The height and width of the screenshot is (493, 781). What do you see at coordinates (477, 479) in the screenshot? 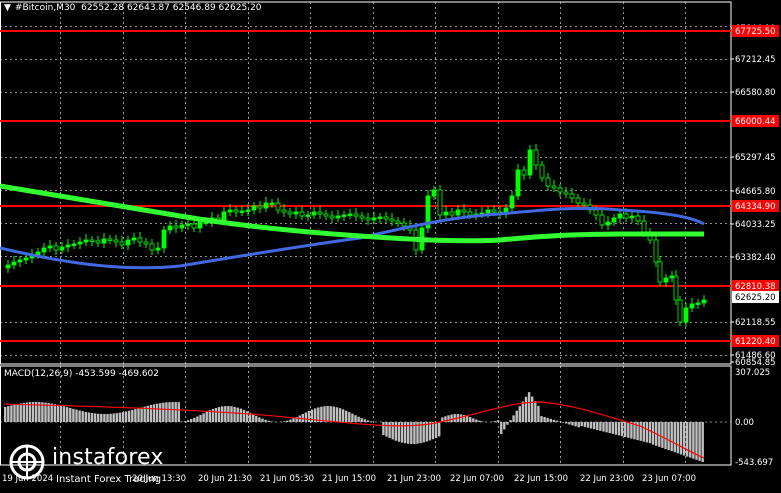
I see `time-axis-label: 22 Jun 07:00` at bounding box center [477, 479].